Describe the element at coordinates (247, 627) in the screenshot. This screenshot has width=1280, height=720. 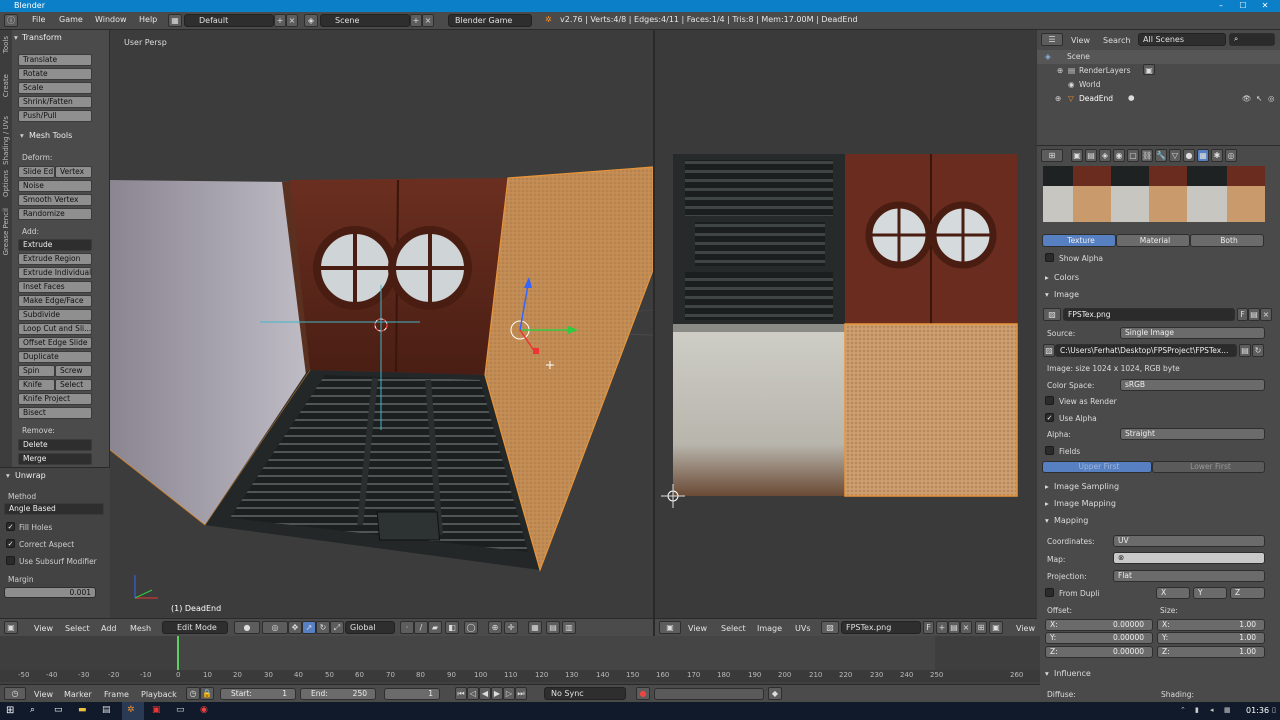
I see `viewport-shading-icon: ●` at that location.